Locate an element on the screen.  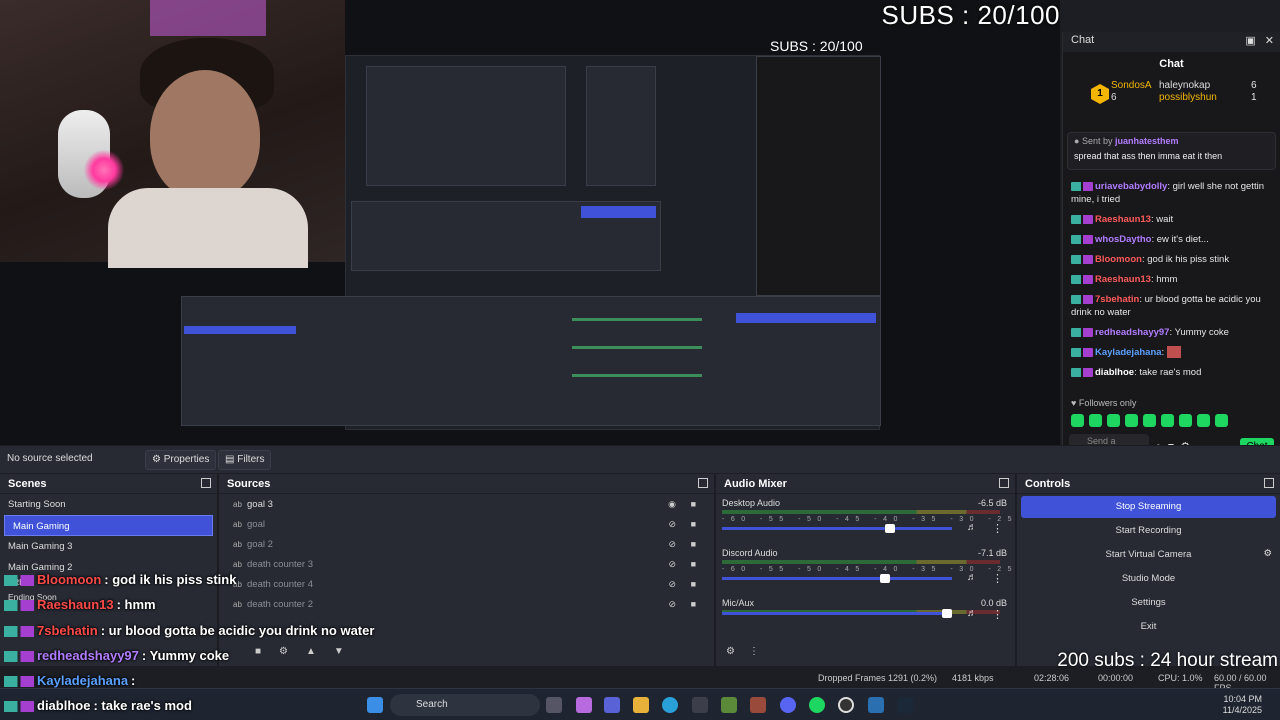
teams-icon is located at coordinates (612, 705).